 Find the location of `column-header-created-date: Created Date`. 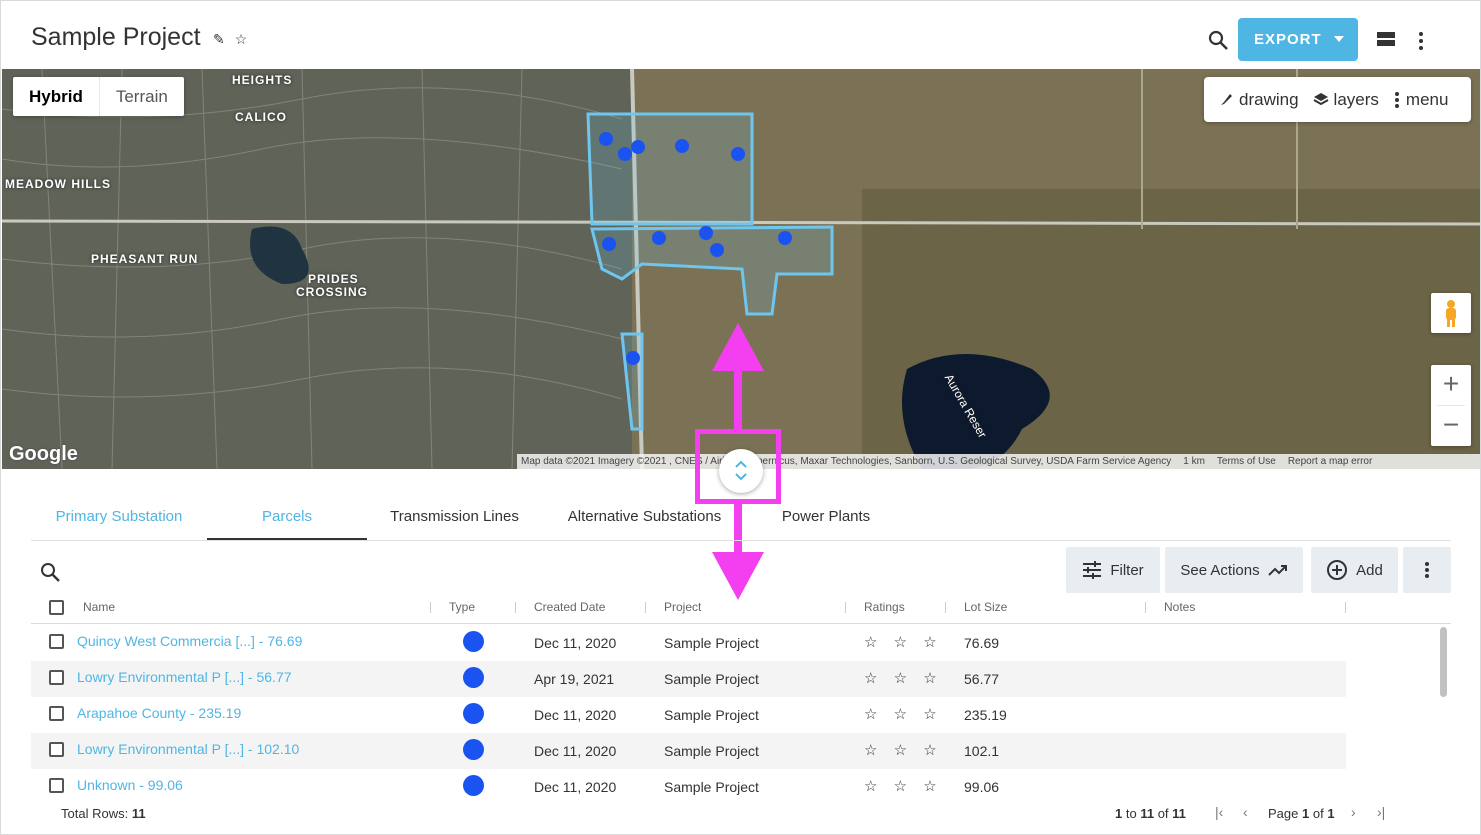

column-header-created-date: Created Date is located at coordinates (569, 607).